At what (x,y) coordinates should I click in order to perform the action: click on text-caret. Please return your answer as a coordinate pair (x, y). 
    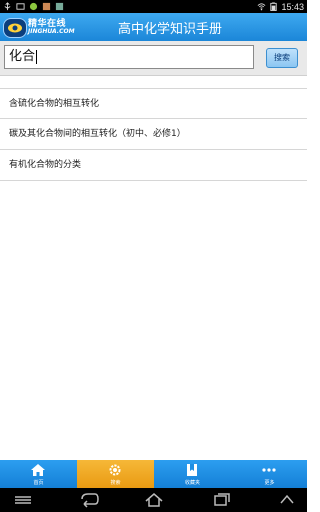
    Looking at the image, I should click on (37, 56).